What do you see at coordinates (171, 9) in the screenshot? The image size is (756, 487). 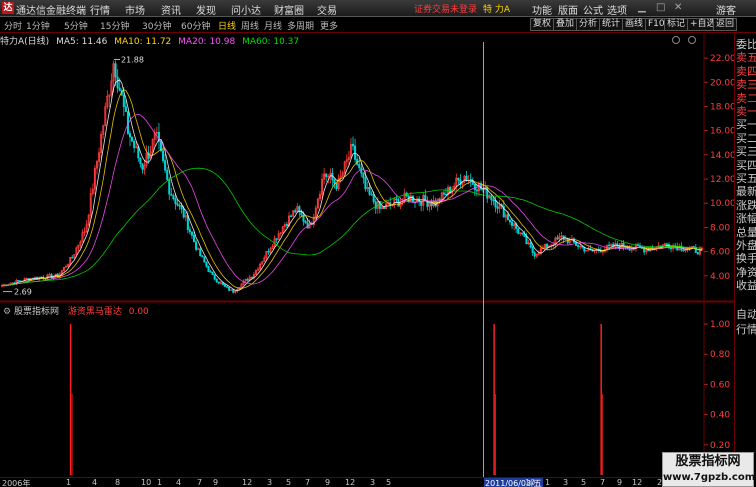 I see `menu-zixun: 资讯` at bounding box center [171, 9].